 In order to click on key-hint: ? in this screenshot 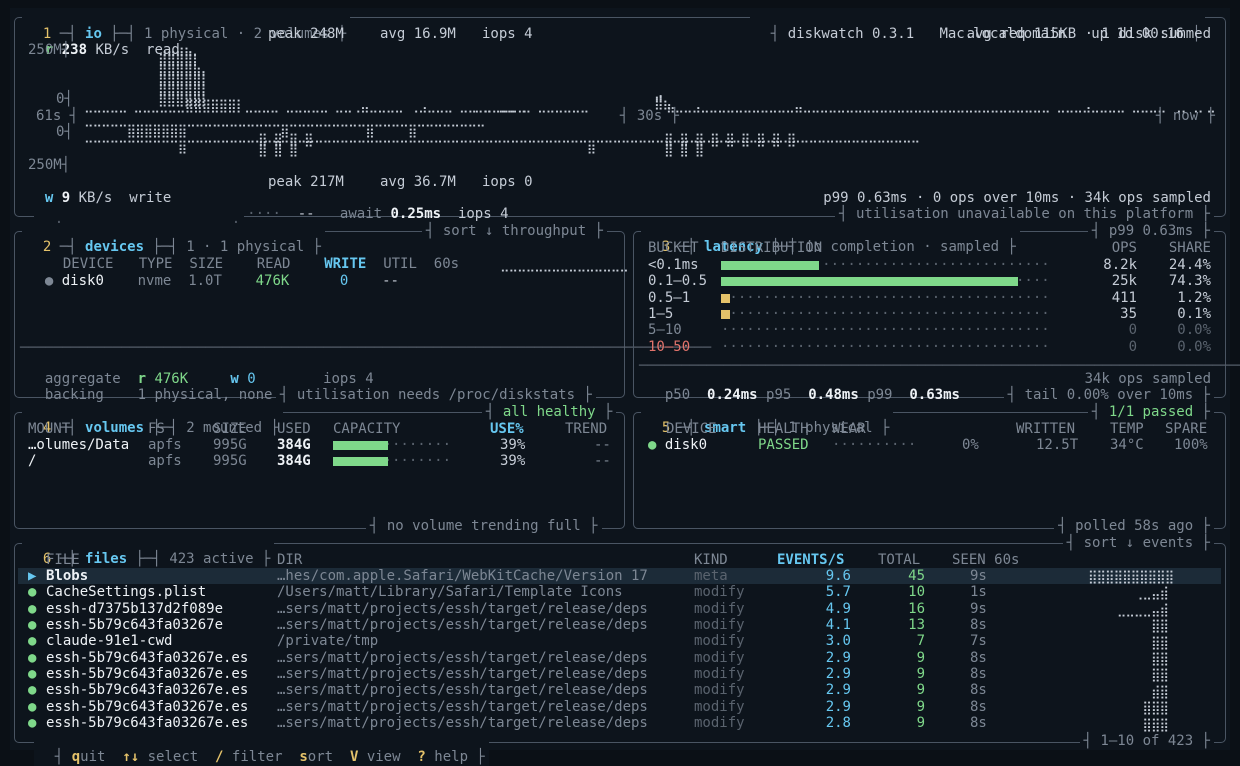, I will do `click(421, 757)`.